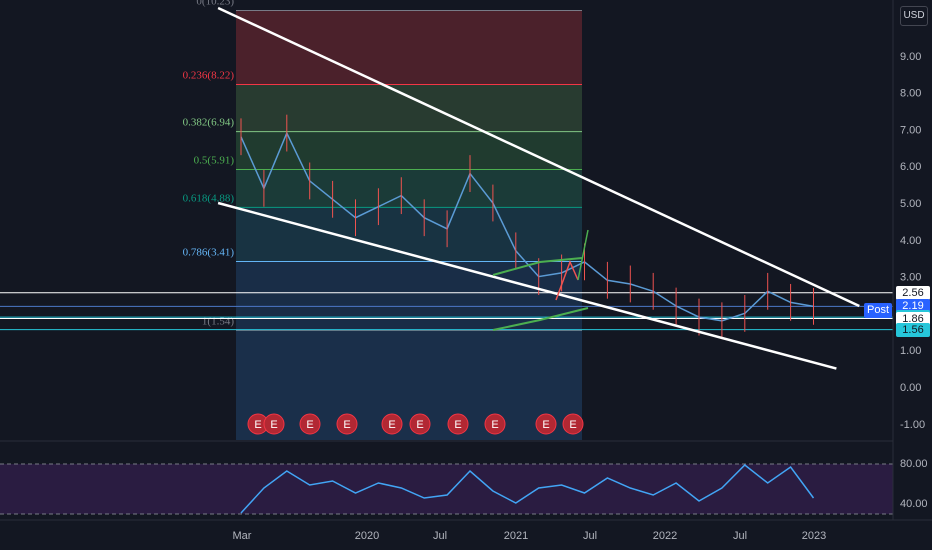 This screenshot has height=550, width=932. Describe the element at coordinates (913, 292) in the screenshot. I see `price-tag: 2.56` at that location.